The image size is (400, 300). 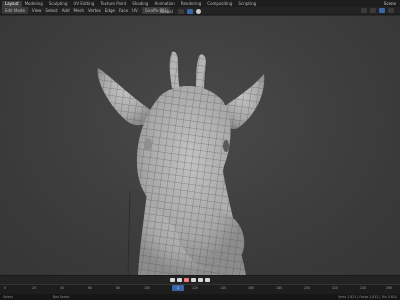 What do you see at coordinates (367, 297) in the screenshot?
I see `status-stats: Verts 2,821 | Faces 2,812 | Tris 5,624` at bounding box center [367, 297].